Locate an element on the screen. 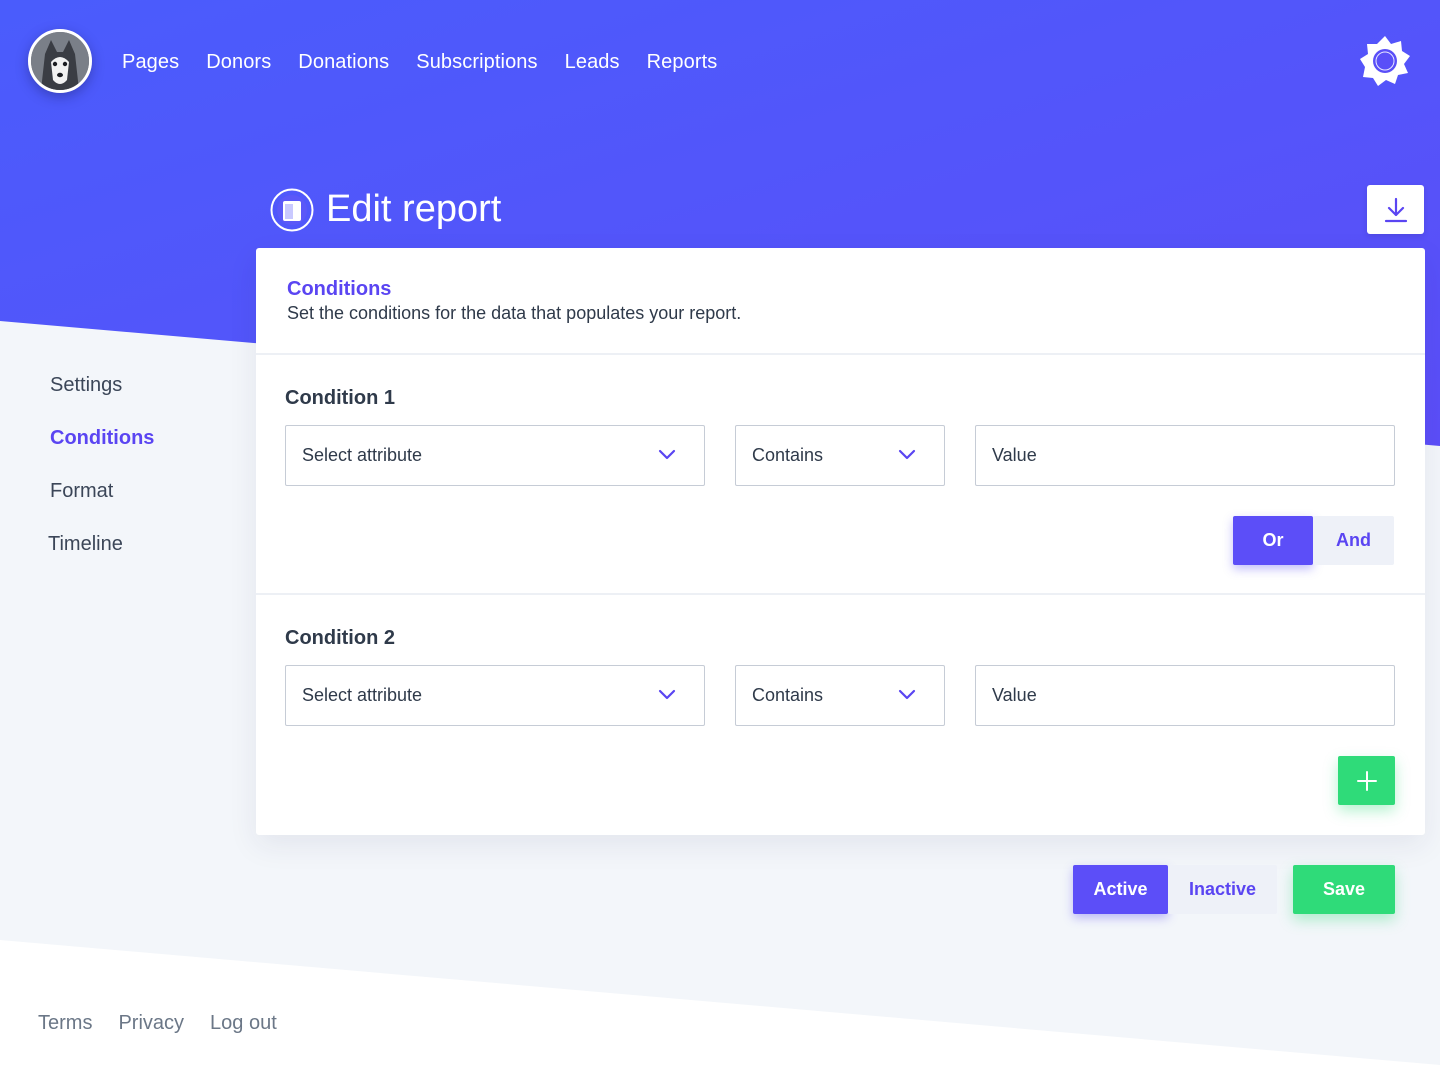 The width and height of the screenshot is (1440, 1065). inactive-button: Inactive is located at coordinates (1222, 889).